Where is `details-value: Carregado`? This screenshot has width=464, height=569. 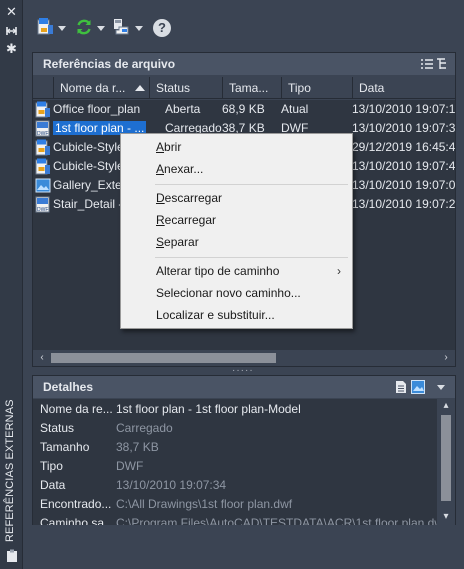 details-value: Carregado is located at coordinates (144, 428).